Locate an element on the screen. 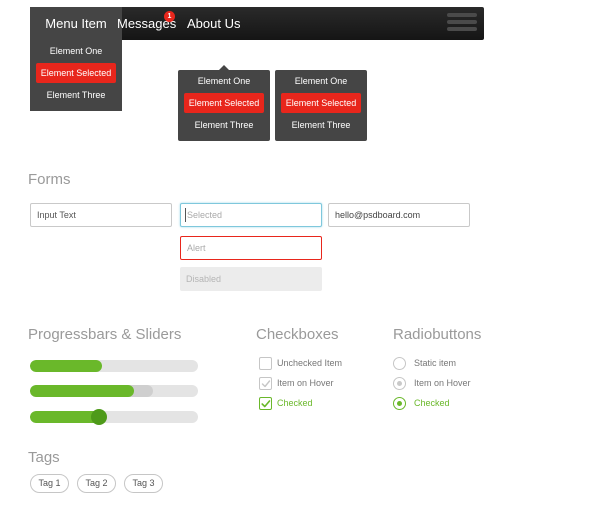  messages-count-badge: 1 is located at coordinates (169, 16).